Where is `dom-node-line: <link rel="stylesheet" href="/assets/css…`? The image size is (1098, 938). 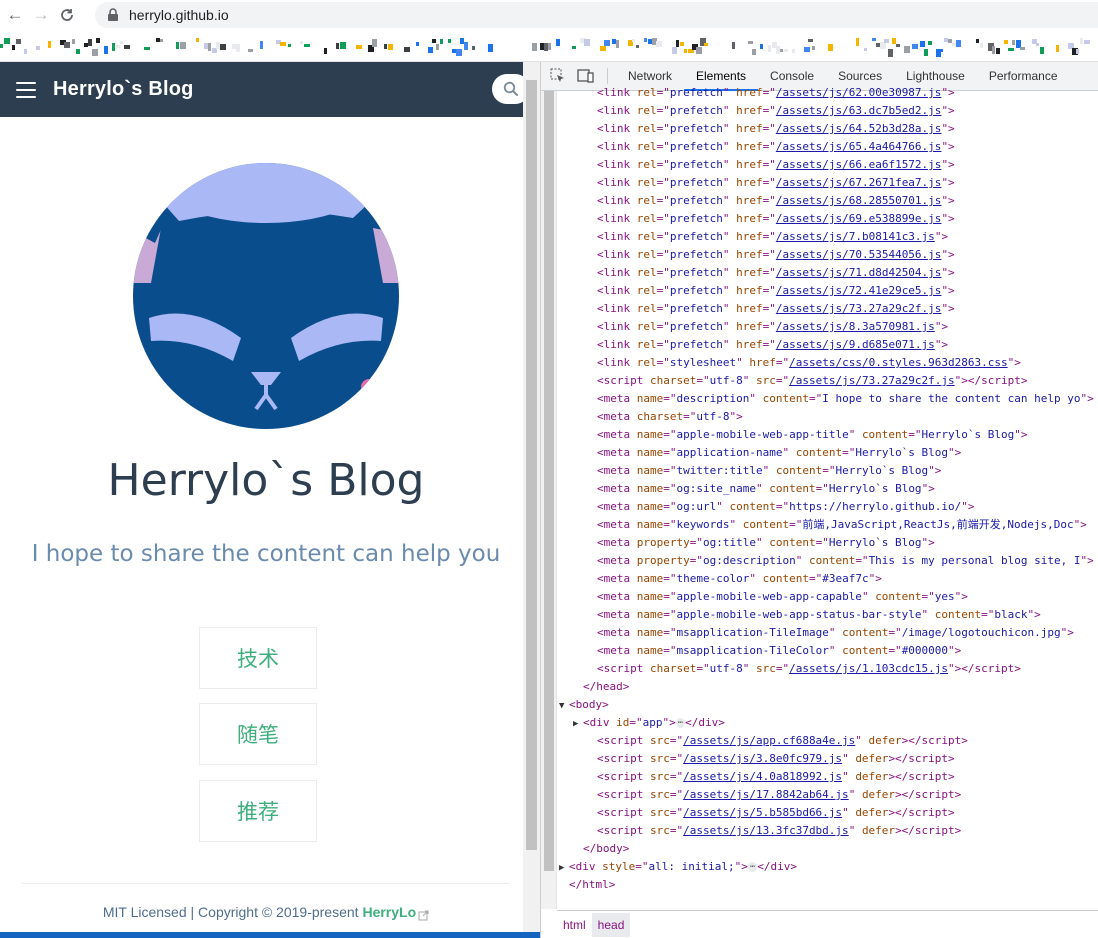 dom-node-line: <link rel="stylesheet" href="/assets/css… is located at coordinates (828, 363).